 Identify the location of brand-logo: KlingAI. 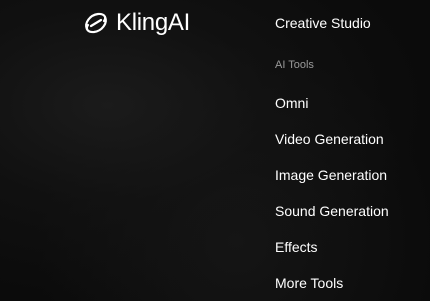
(136, 23).